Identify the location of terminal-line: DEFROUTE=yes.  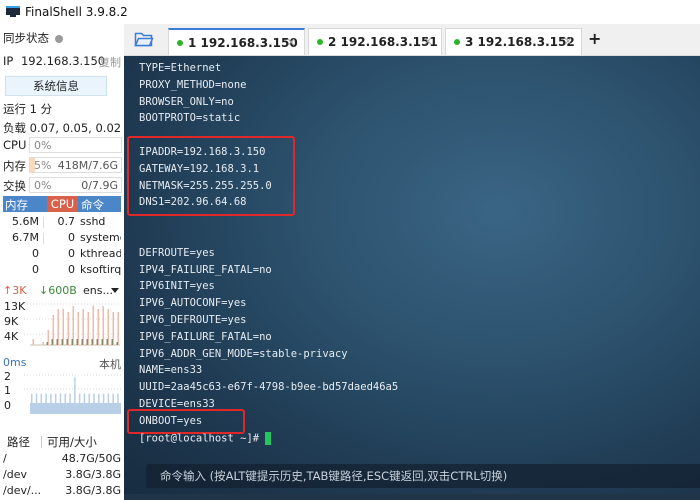
(177, 252).